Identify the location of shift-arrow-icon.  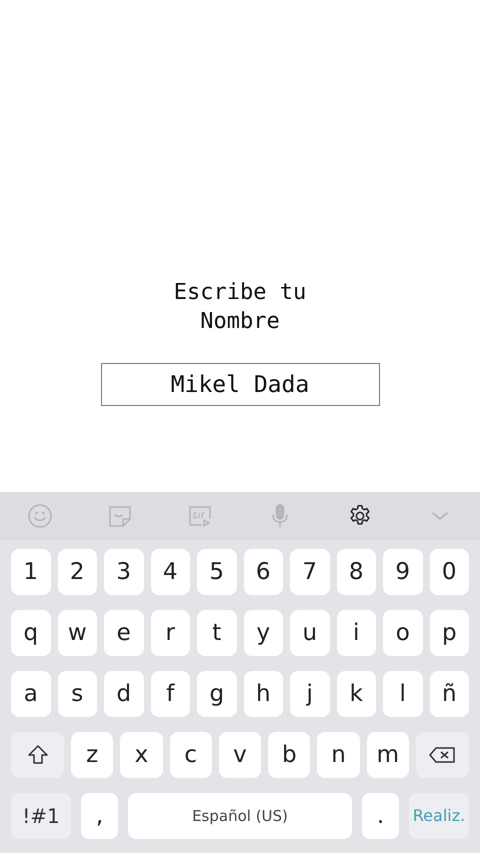
(38, 755).